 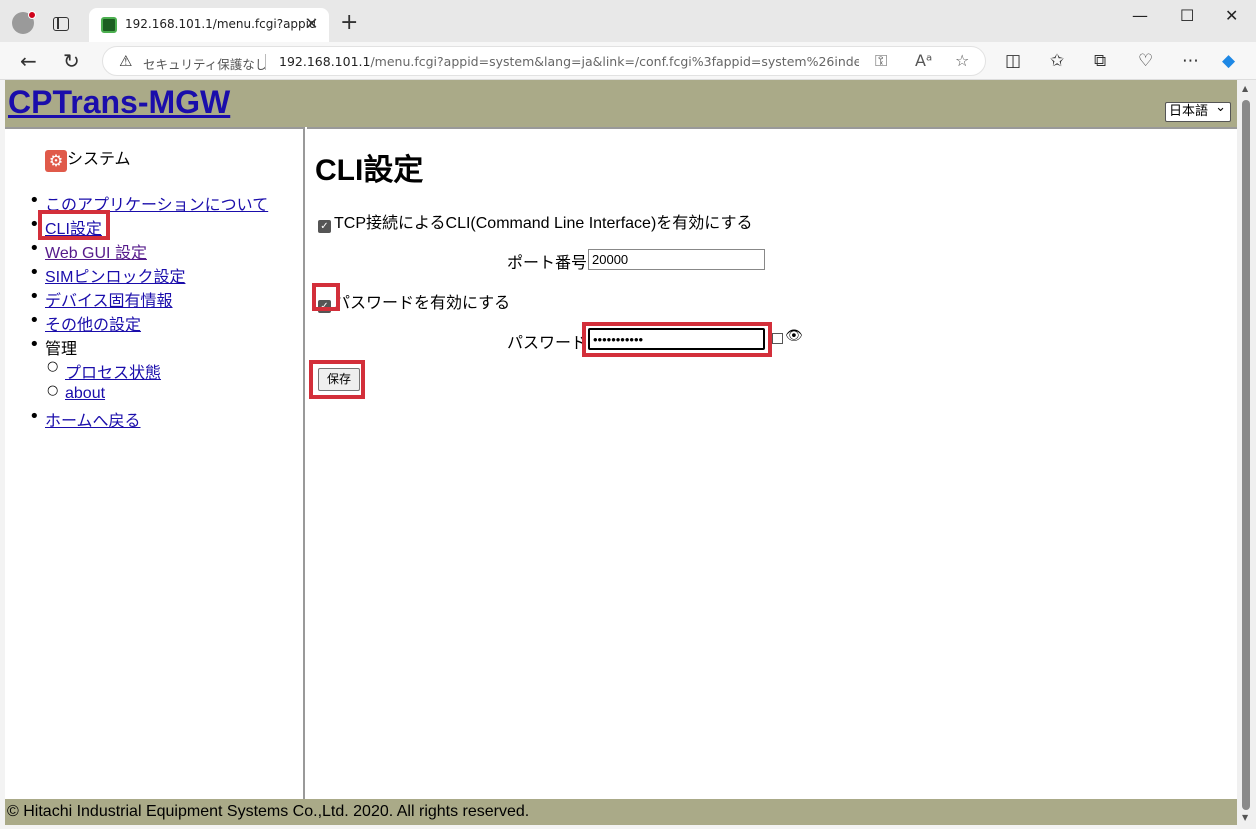 What do you see at coordinates (326, 297) in the screenshot?
I see `highlight-box-password-checkbox` at bounding box center [326, 297].